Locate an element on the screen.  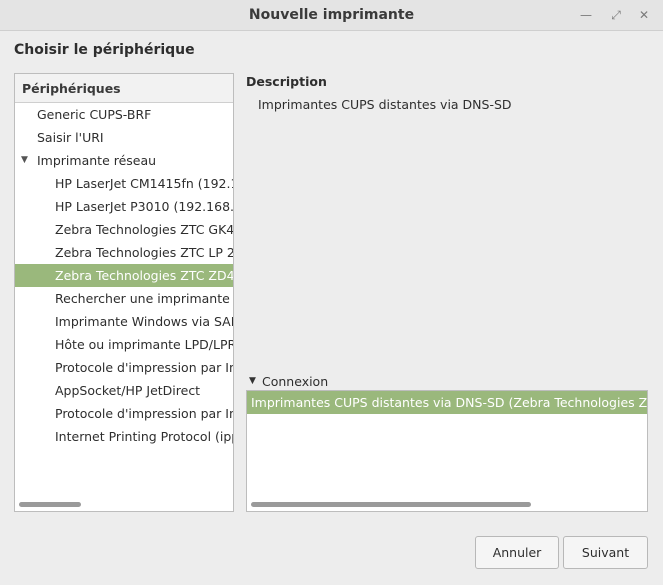
minimize-icon: — is located at coordinates (586, 15).